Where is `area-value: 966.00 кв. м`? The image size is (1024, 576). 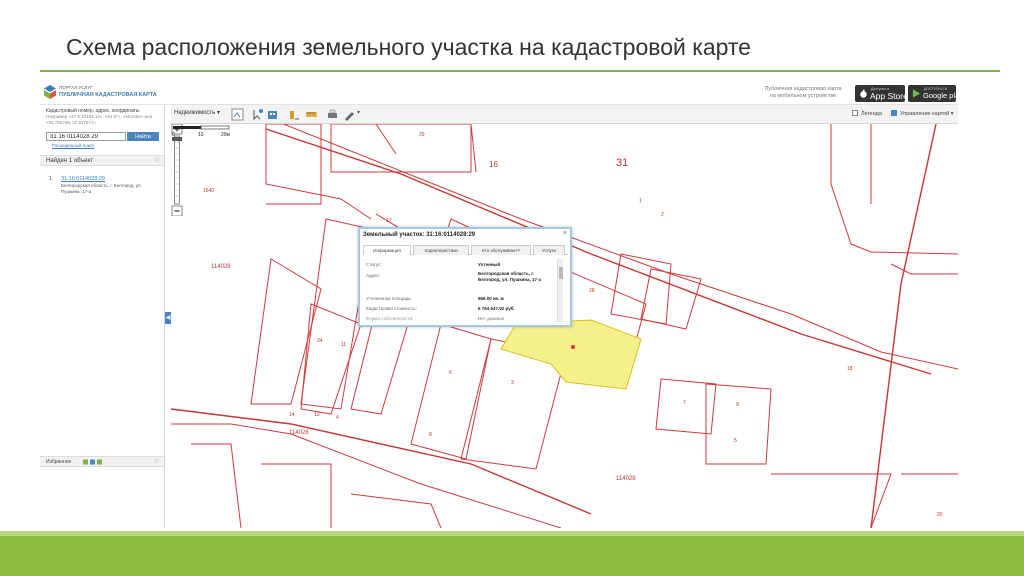
area-value: 966.00 кв. м is located at coordinates (491, 298).